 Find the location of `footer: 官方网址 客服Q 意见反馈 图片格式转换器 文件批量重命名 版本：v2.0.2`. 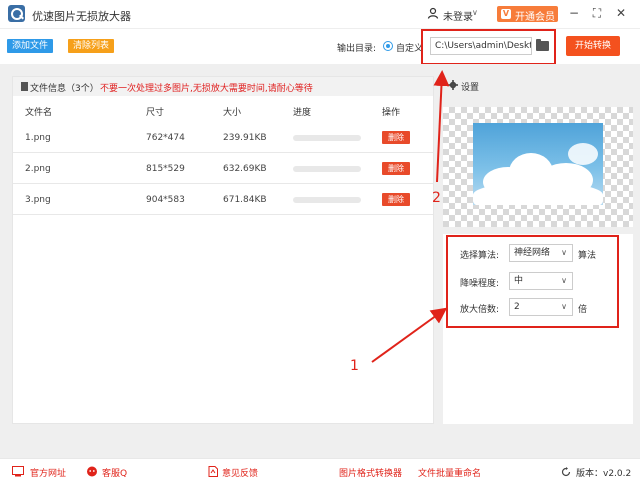

footer: 官方网址 客服Q 意见反馈 图片格式转换器 文件批量重命名 版本：v2.0.2 is located at coordinates (320, 472).